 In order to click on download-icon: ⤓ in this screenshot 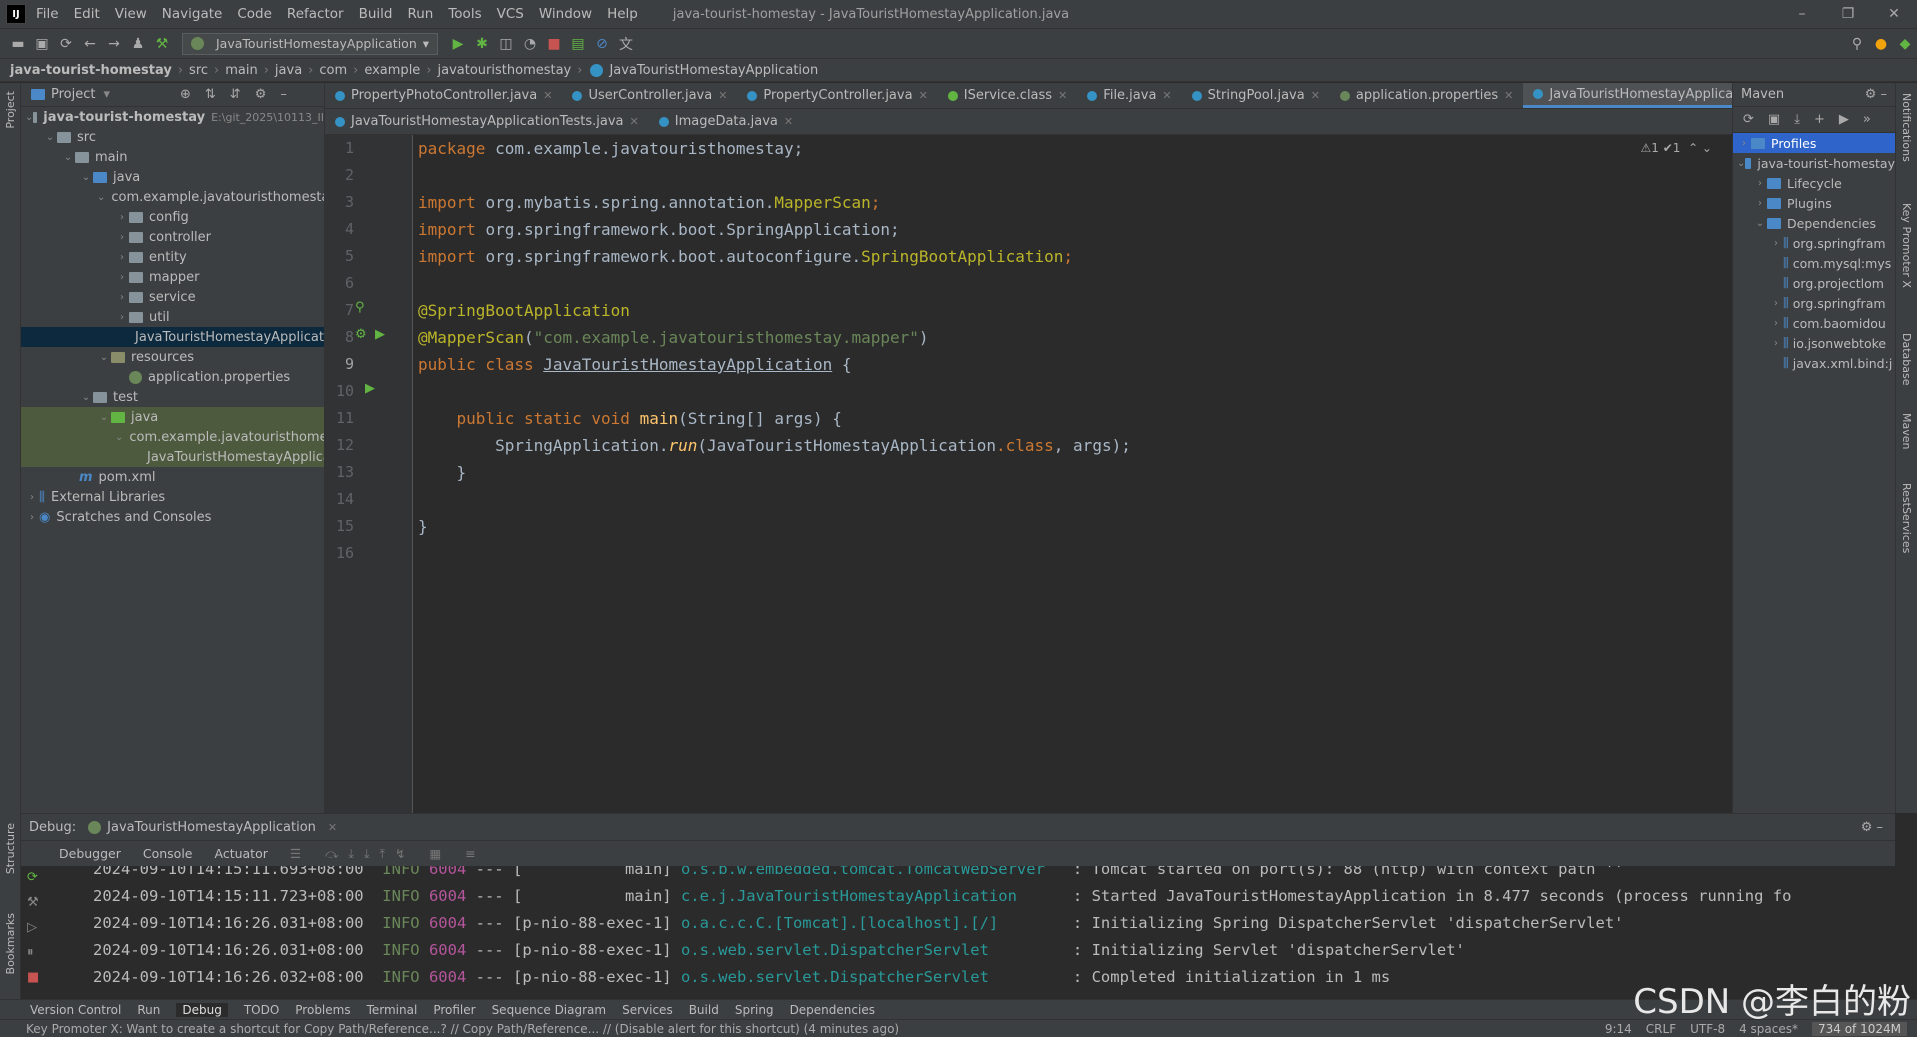, I will do `click(1797, 119)`.